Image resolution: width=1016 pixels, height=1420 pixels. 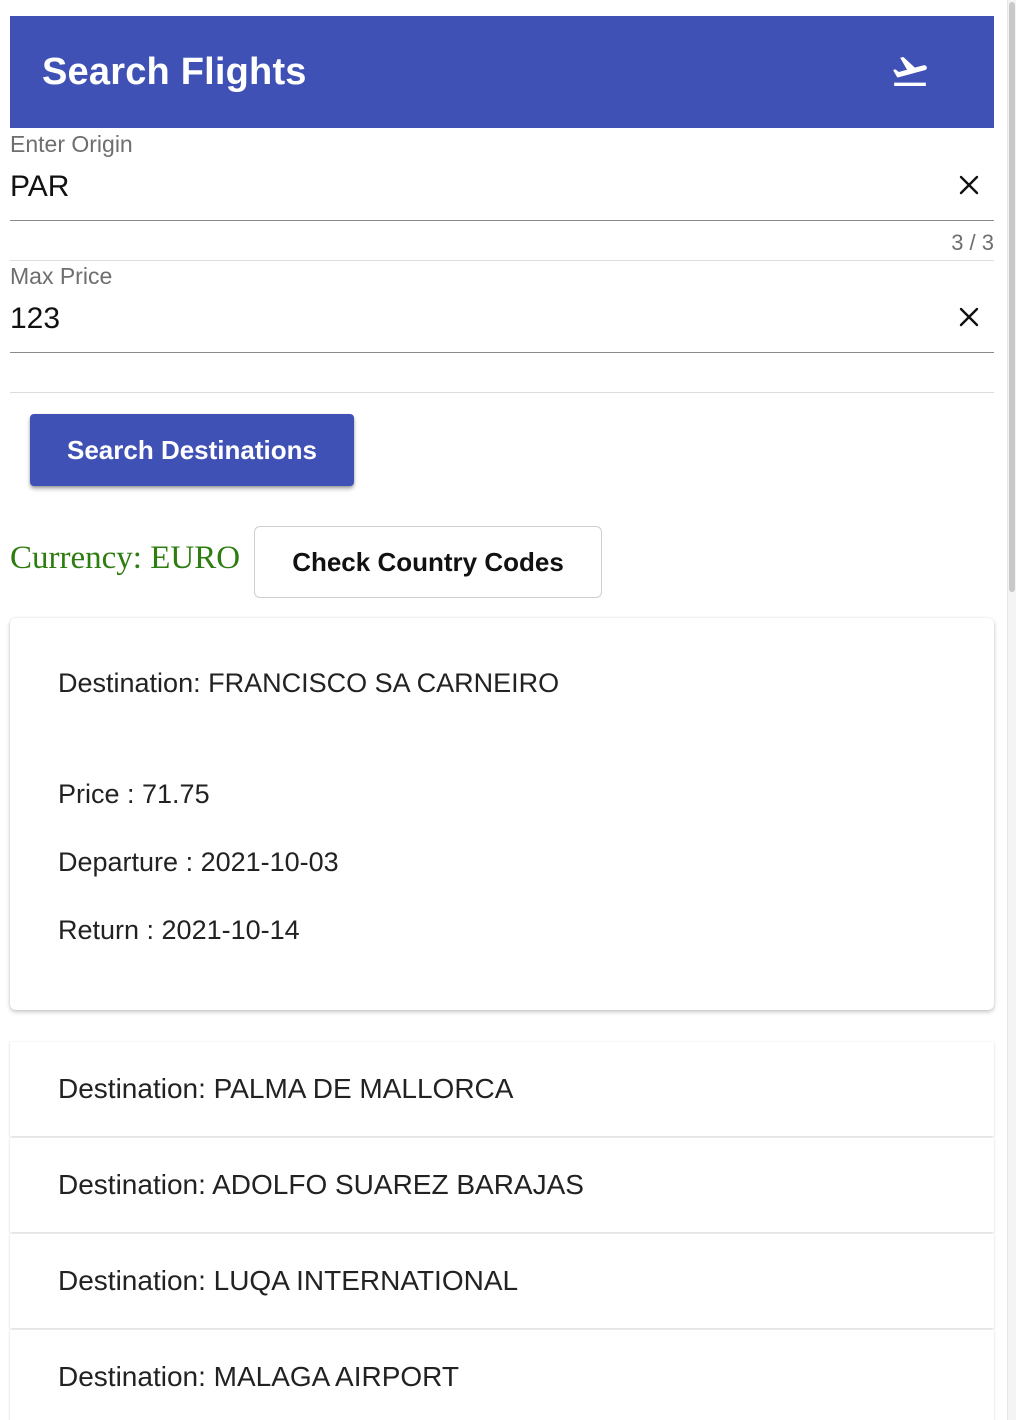 I want to click on clear-price-button, so click(x=969, y=317).